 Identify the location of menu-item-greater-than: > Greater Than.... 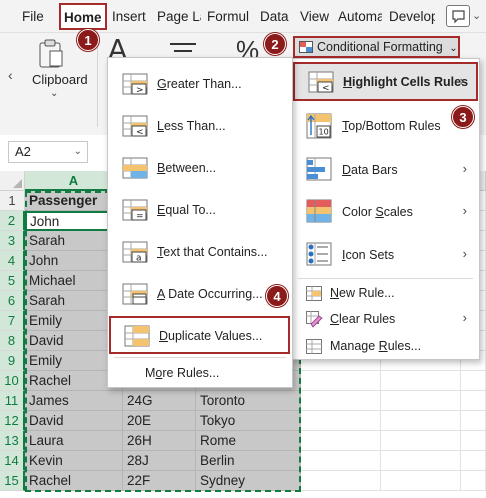
(200, 84).